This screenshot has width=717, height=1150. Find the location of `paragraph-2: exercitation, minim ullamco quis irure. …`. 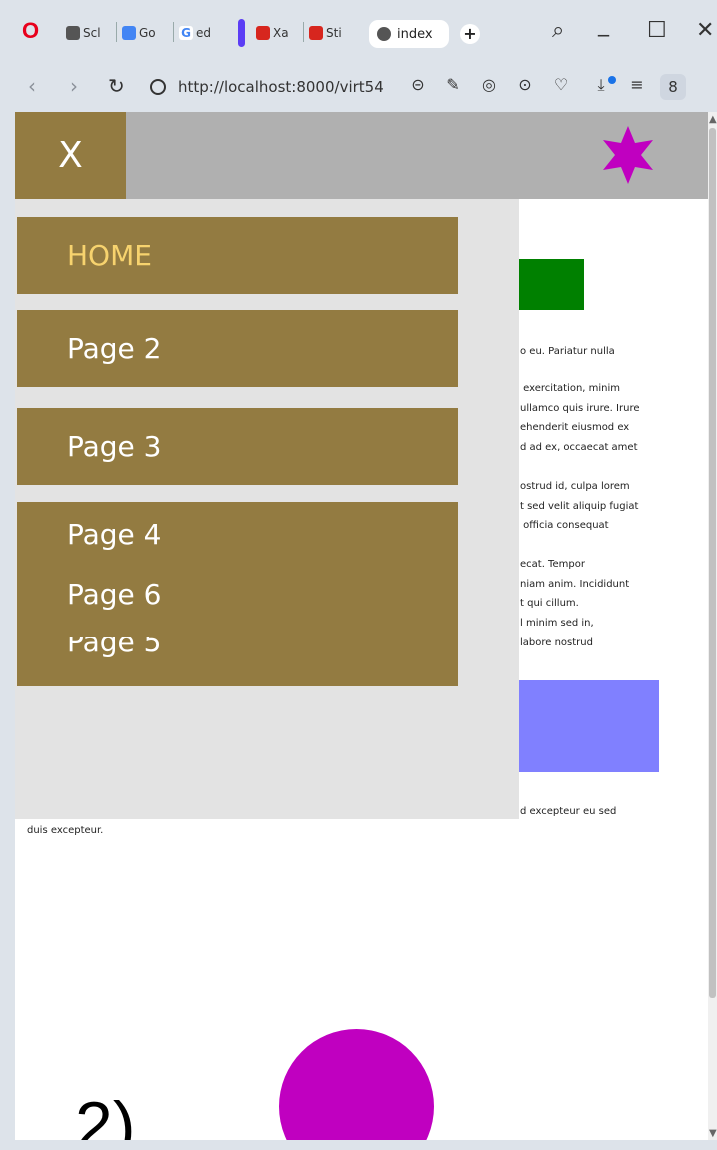

paragraph-2: exercitation, minim ullamco quis irure. … is located at coordinates (580, 418).